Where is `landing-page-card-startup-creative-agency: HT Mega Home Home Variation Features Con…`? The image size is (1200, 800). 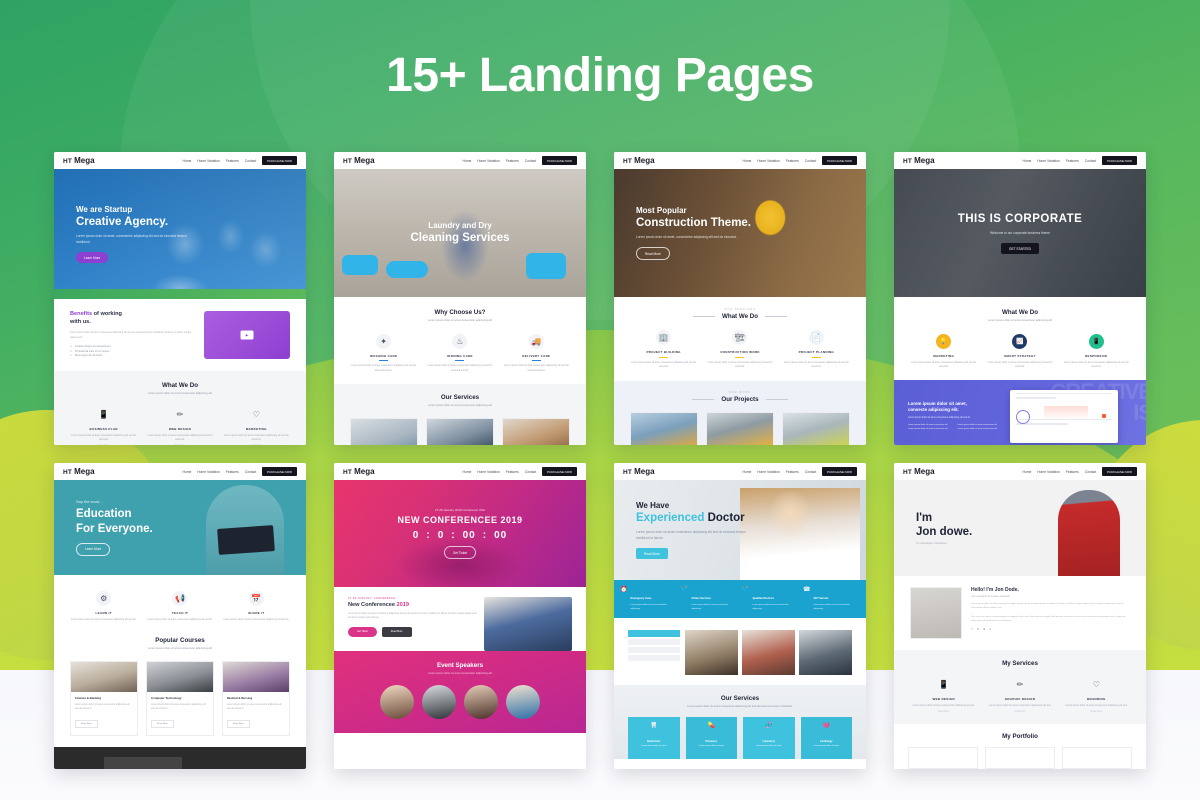
landing-page-card-startup-creative-agency: HT Mega Home Home Variation Features Con… is located at coordinates (180, 298).